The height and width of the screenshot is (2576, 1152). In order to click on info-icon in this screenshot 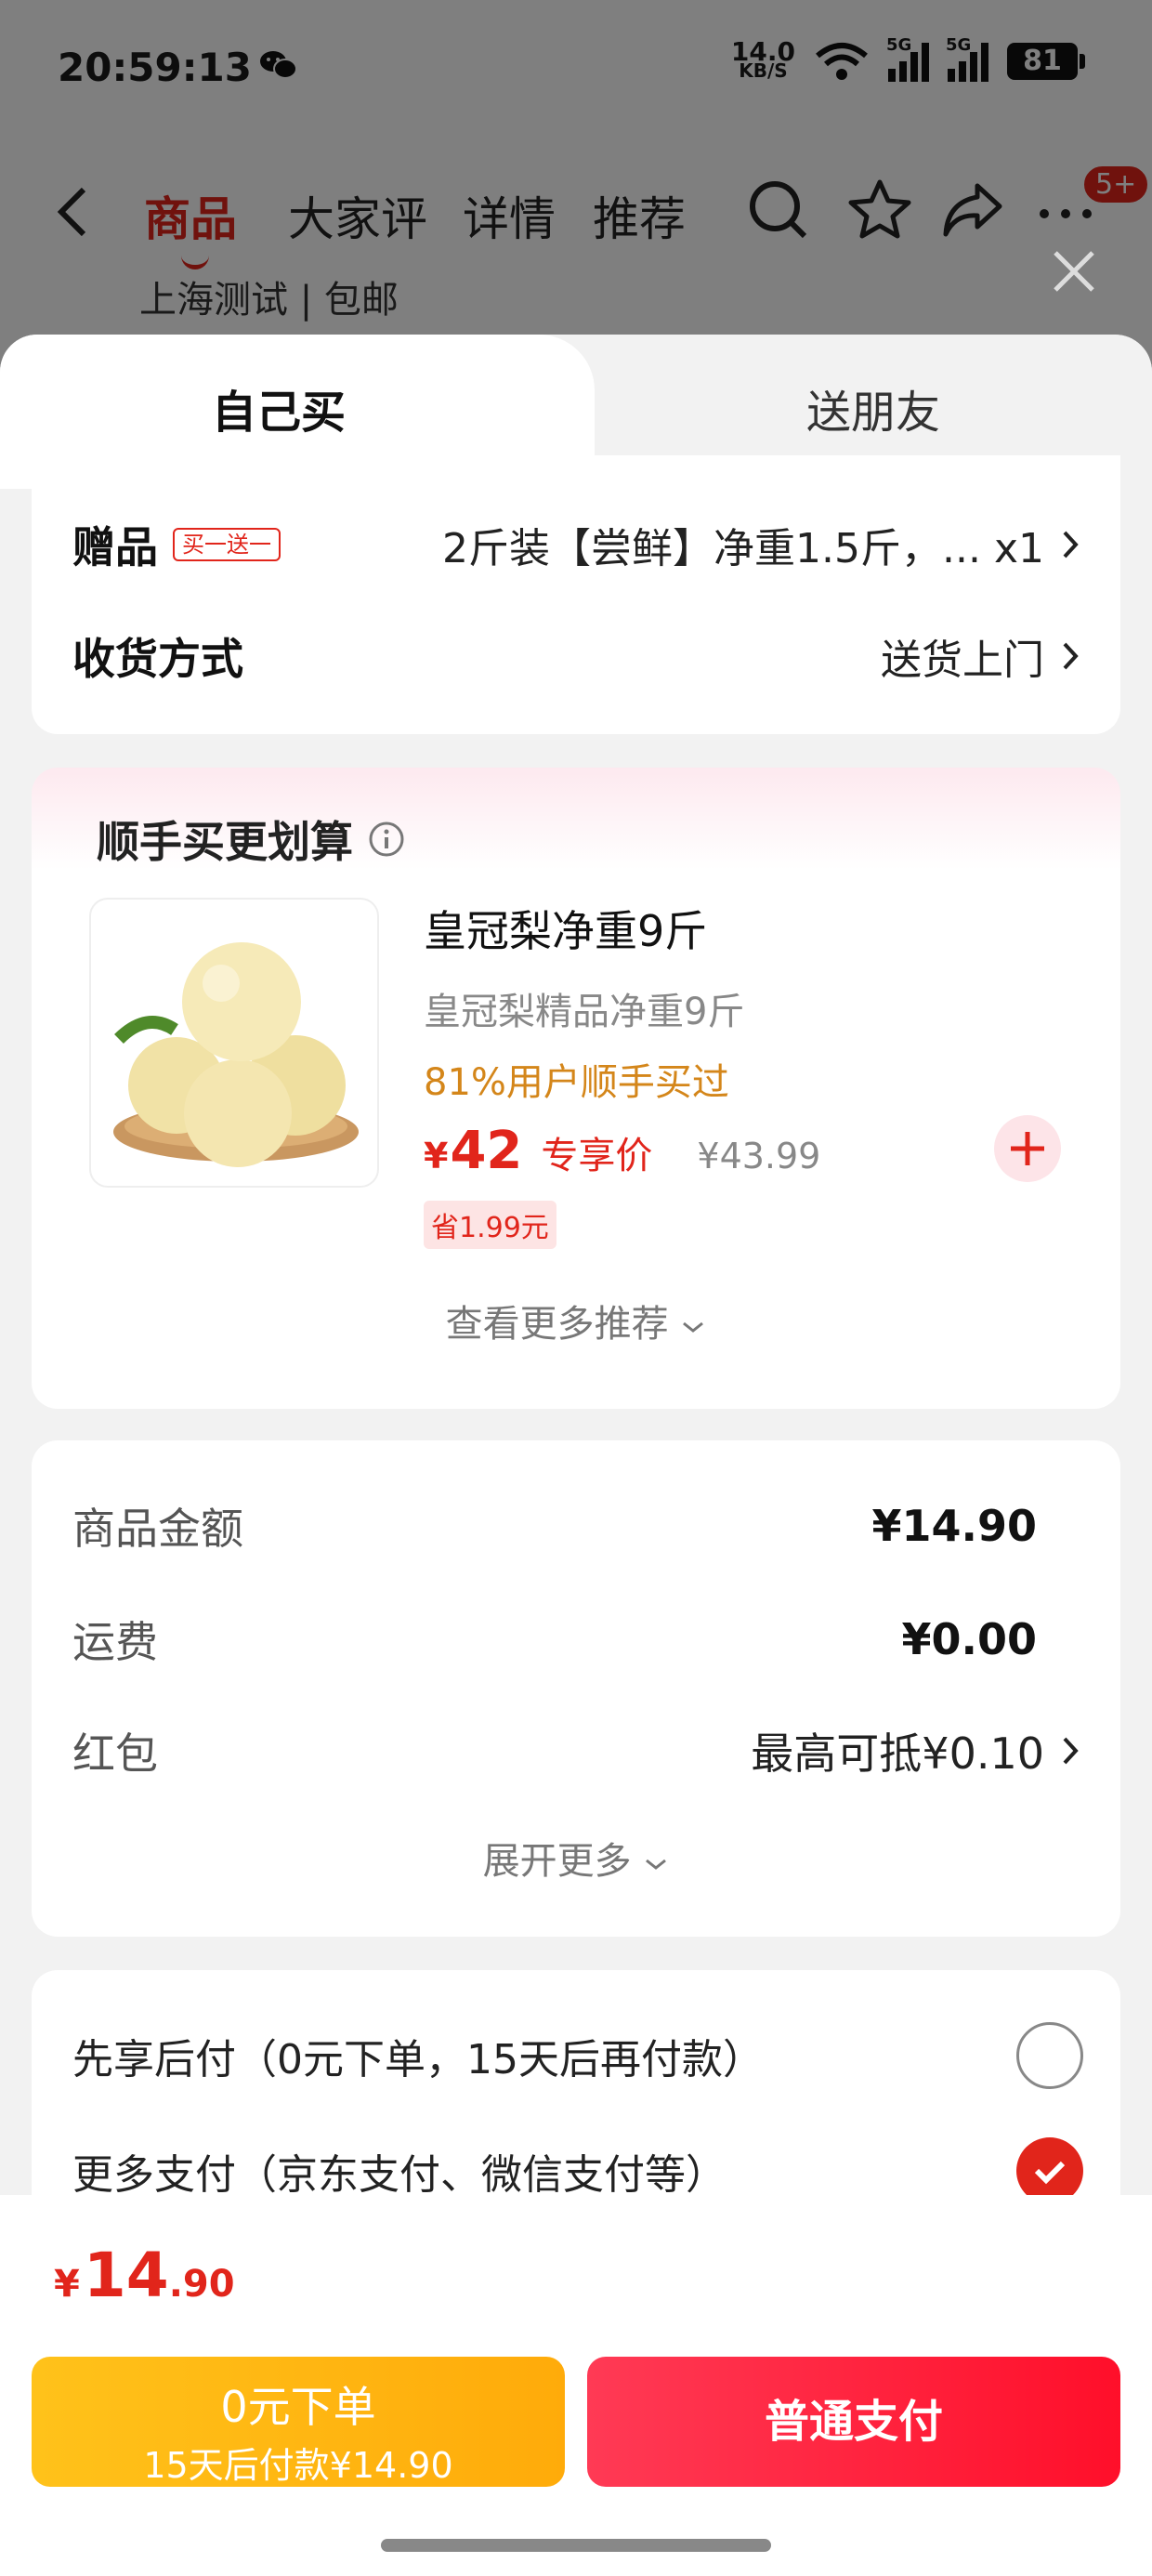, I will do `click(386, 839)`.